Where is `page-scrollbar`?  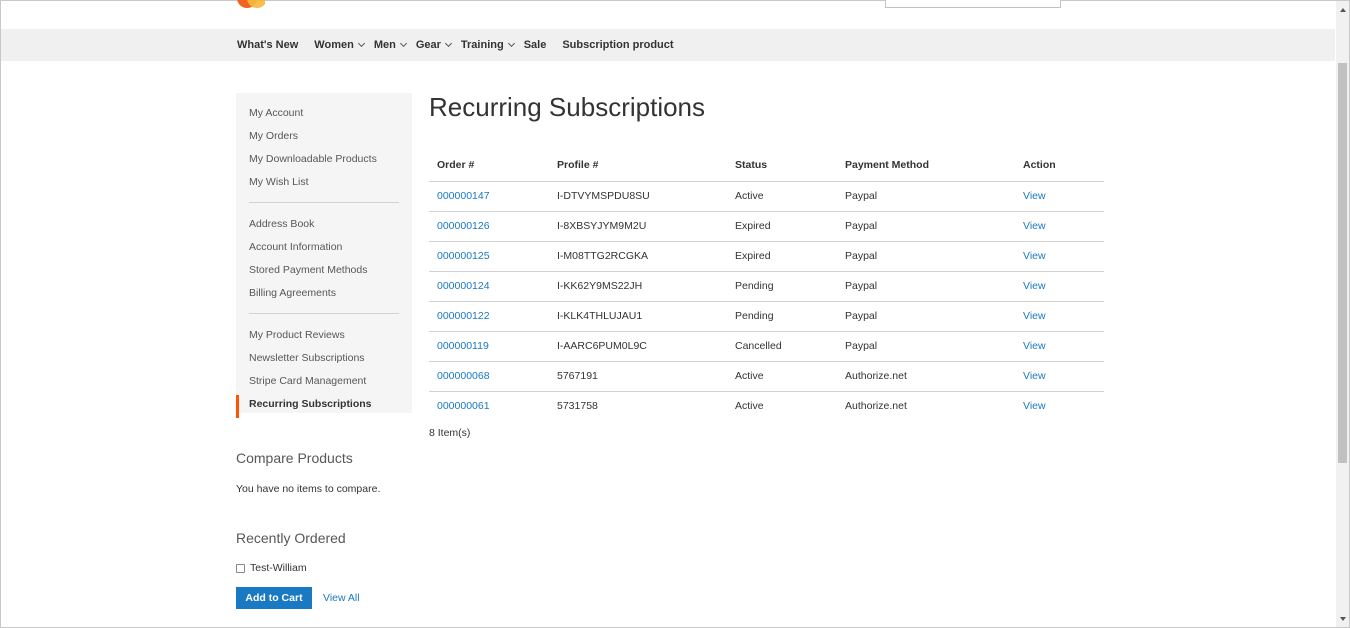
page-scrollbar is located at coordinates (1342, 314).